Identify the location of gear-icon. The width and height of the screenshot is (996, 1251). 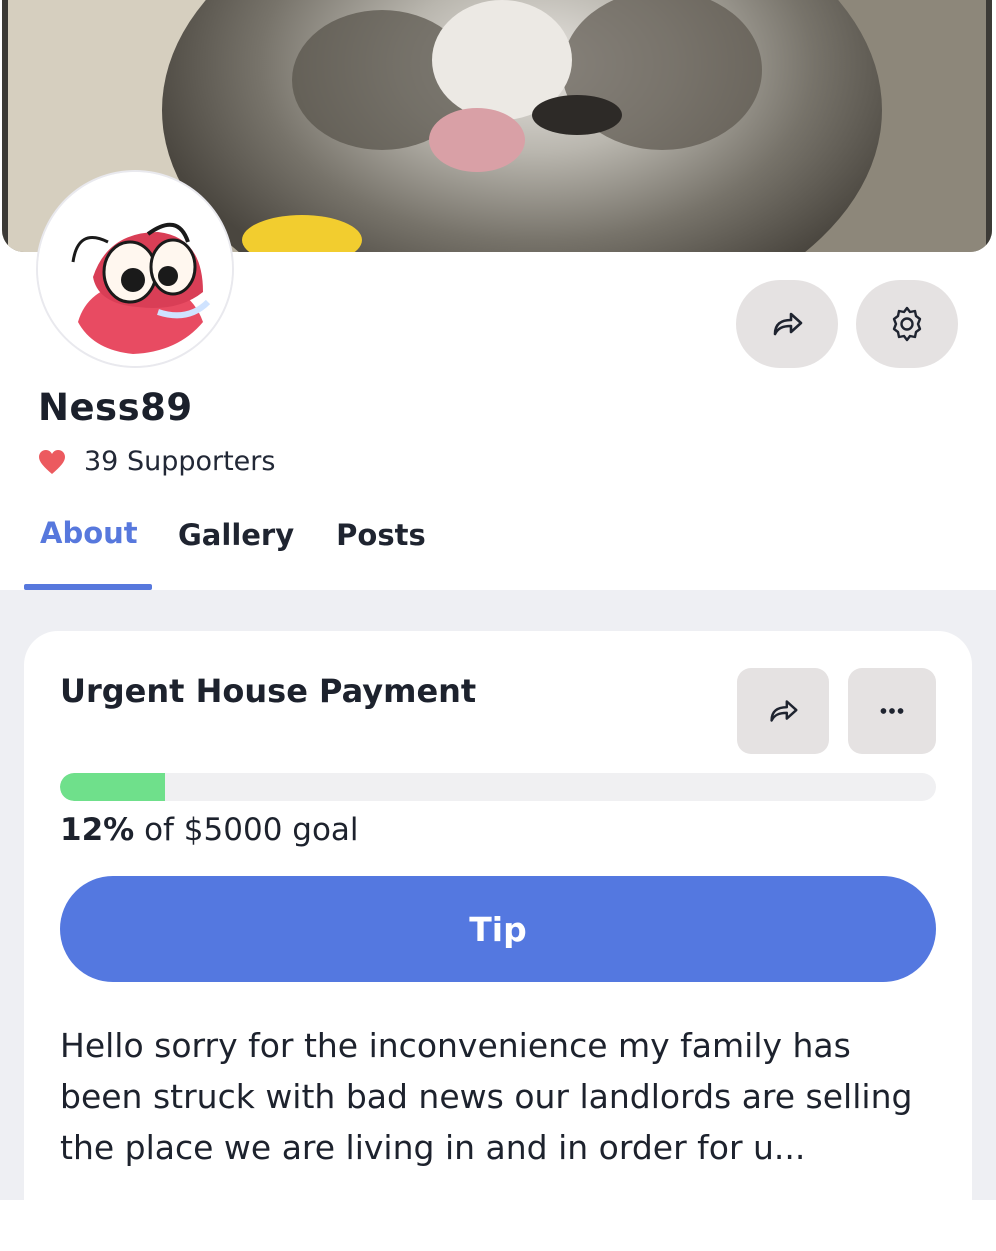
(907, 324).